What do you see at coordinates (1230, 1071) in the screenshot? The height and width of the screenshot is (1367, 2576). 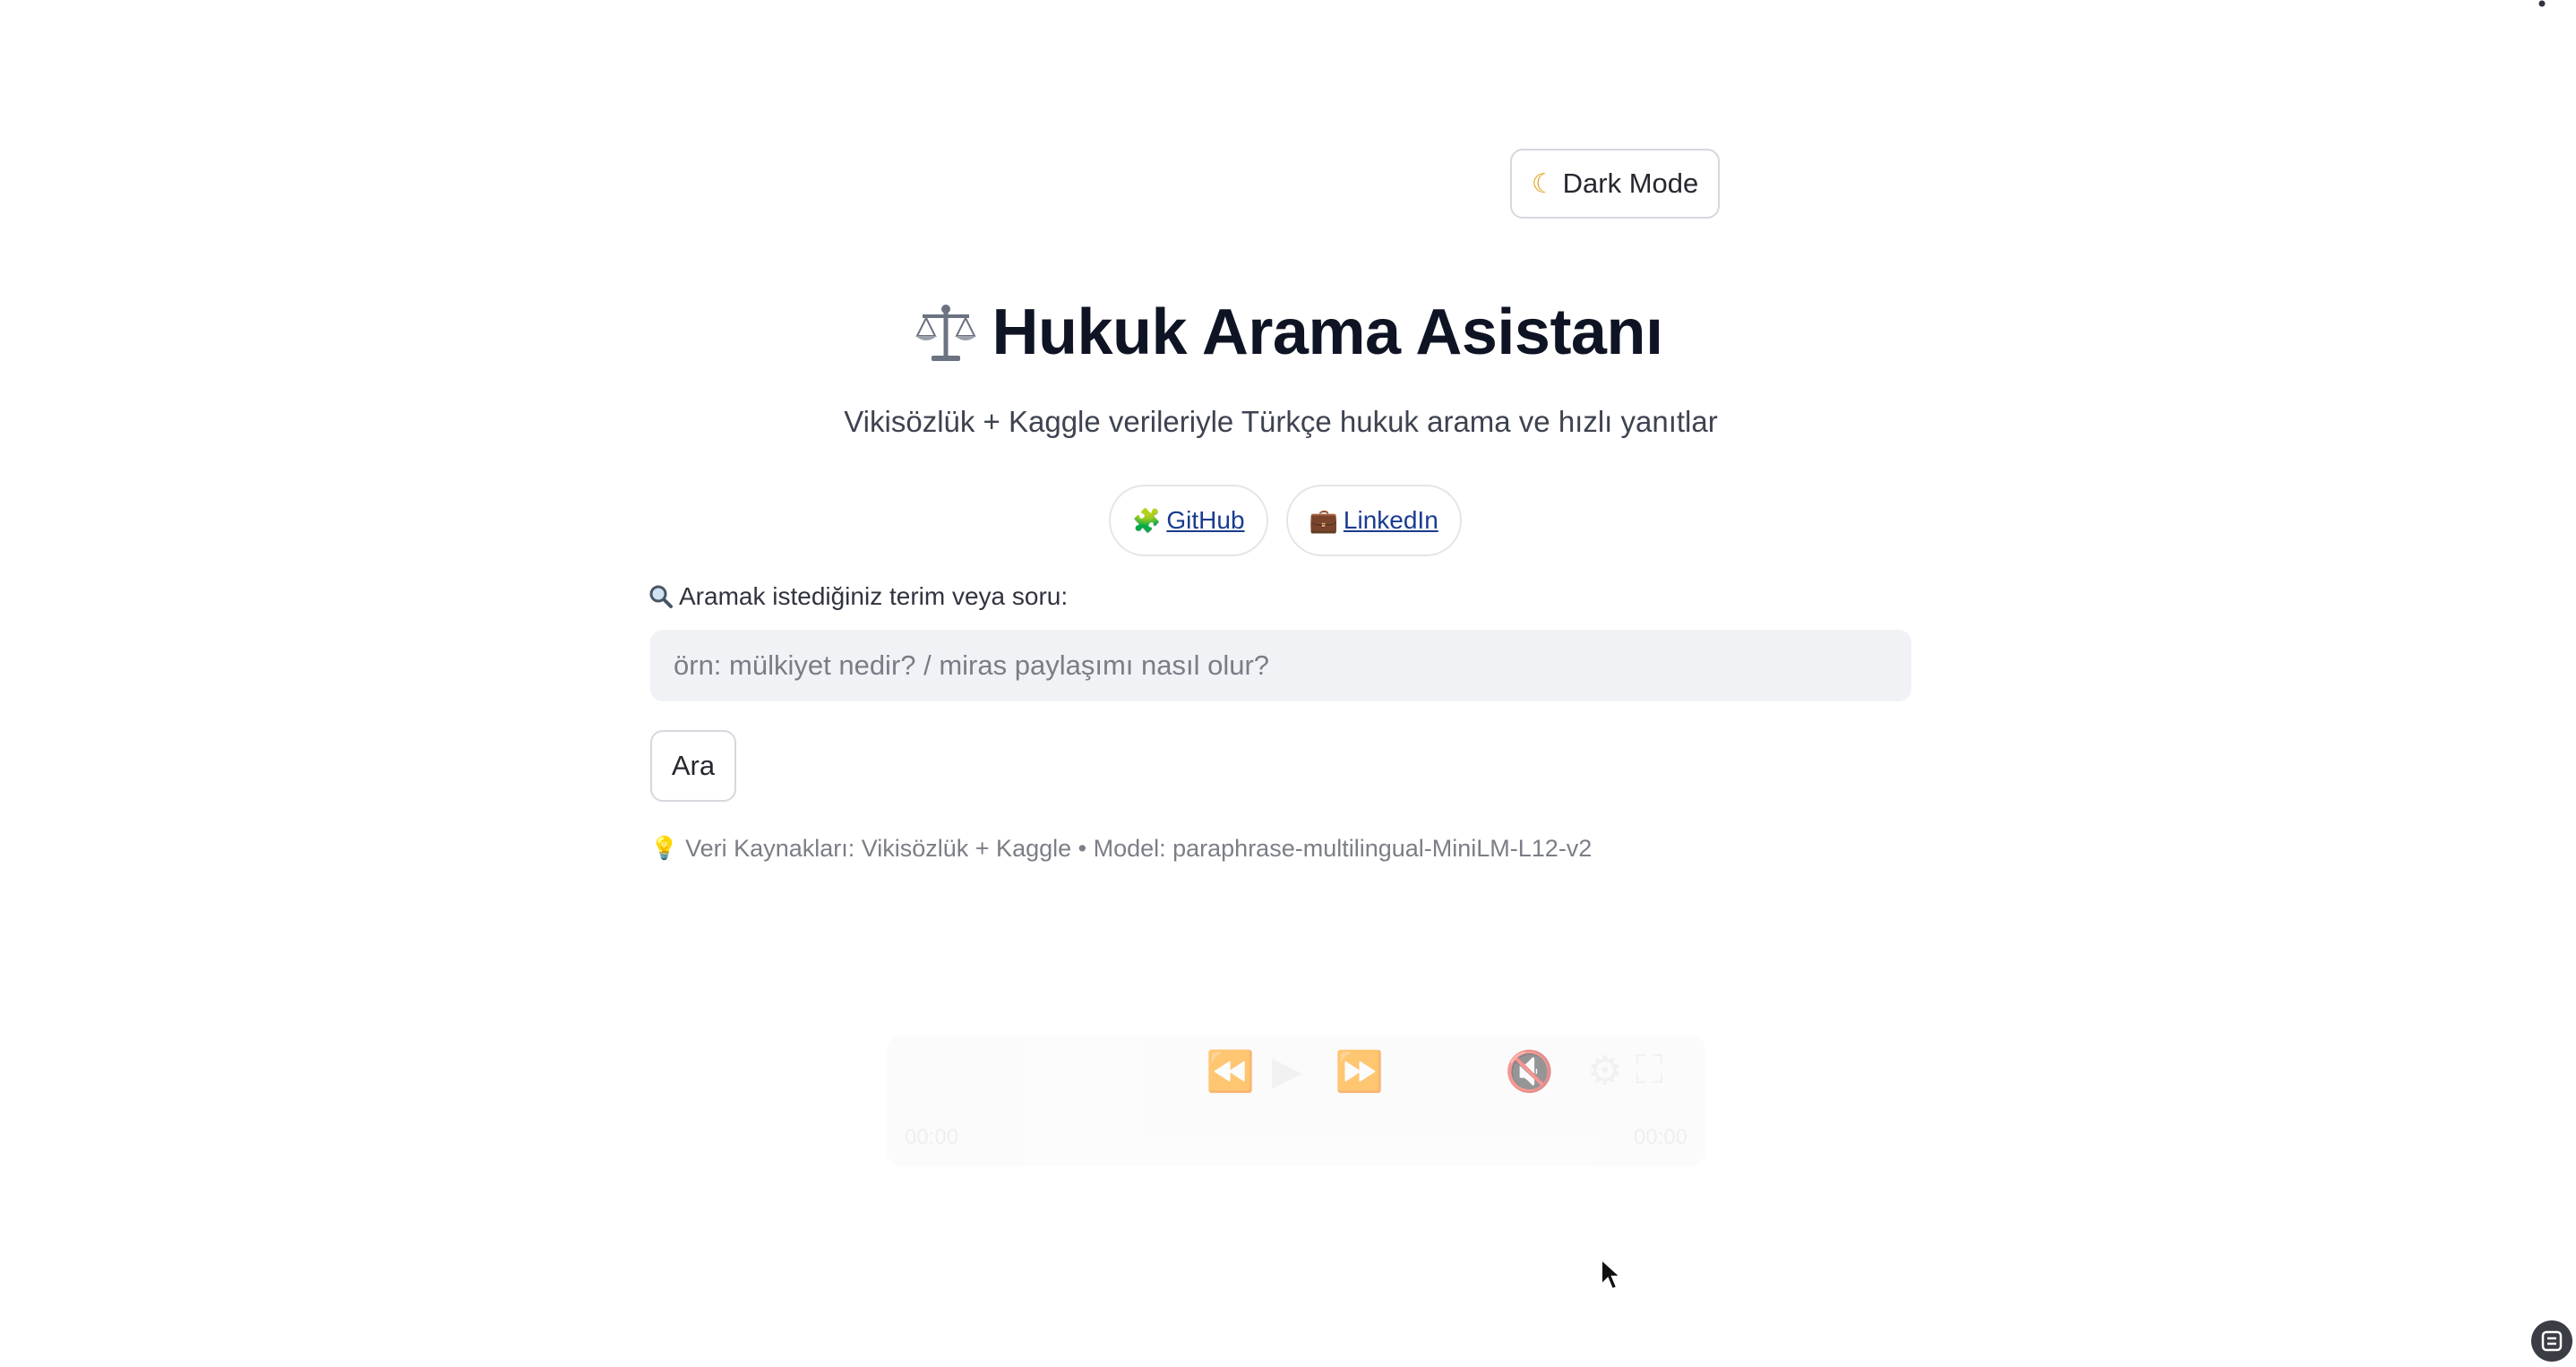 I see `rewind-icon: ⏪` at bounding box center [1230, 1071].